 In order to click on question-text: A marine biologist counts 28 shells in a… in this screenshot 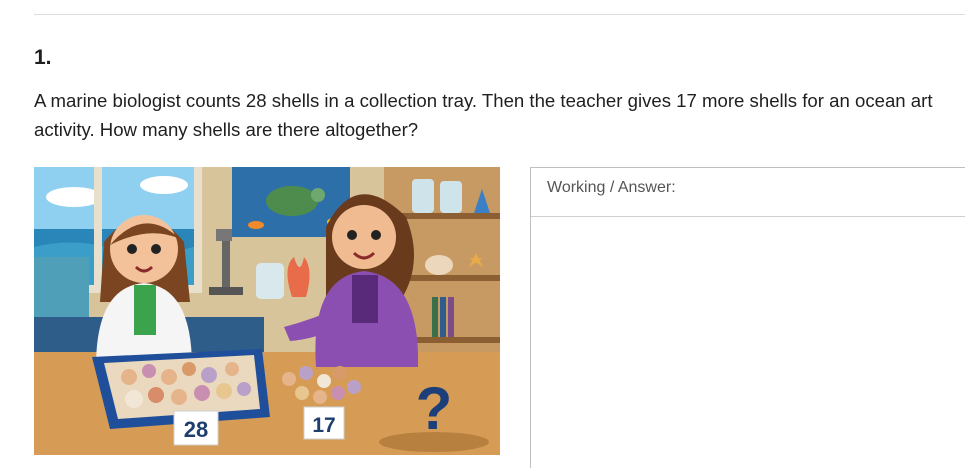, I will do `click(483, 115)`.